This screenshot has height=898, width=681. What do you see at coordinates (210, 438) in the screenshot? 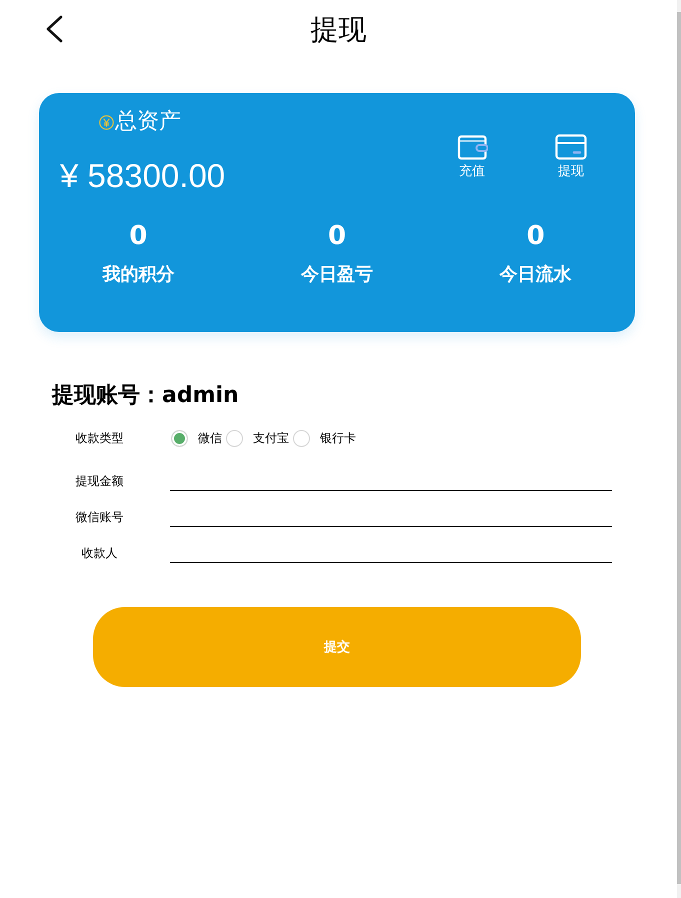
I see `radio-label: 微信` at bounding box center [210, 438].